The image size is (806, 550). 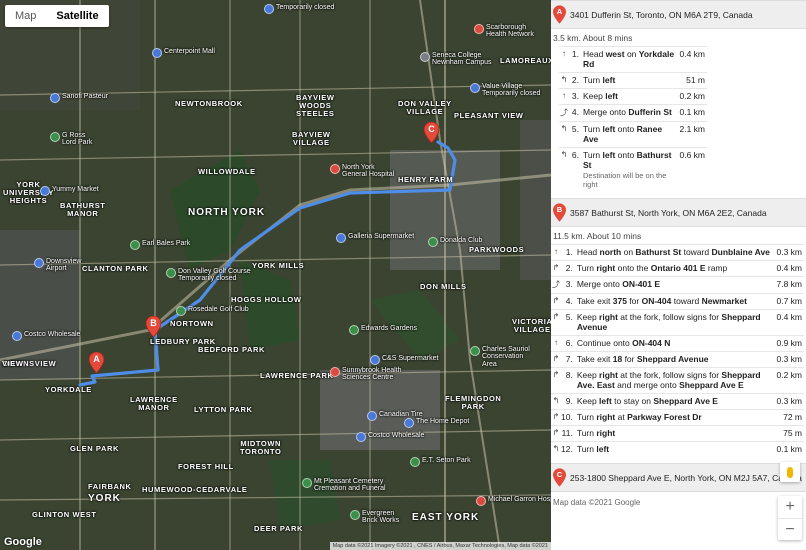 What do you see at coordinates (25, 16) in the screenshot?
I see `map-type-map-button: Map` at bounding box center [25, 16].